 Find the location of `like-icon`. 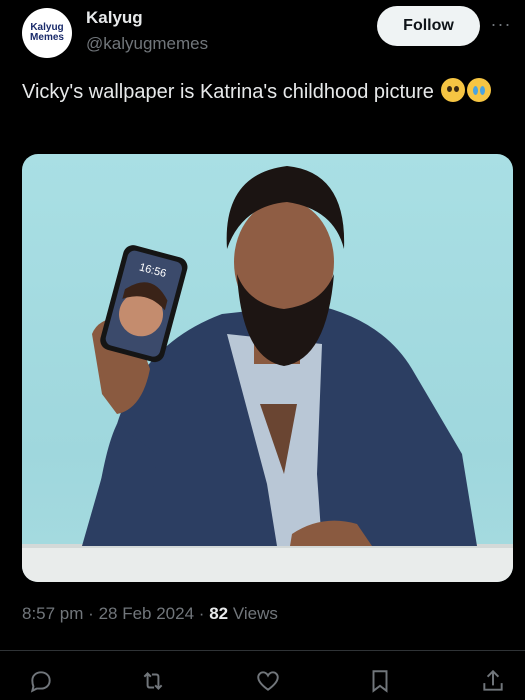

like-icon is located at coordinates (268, 681).